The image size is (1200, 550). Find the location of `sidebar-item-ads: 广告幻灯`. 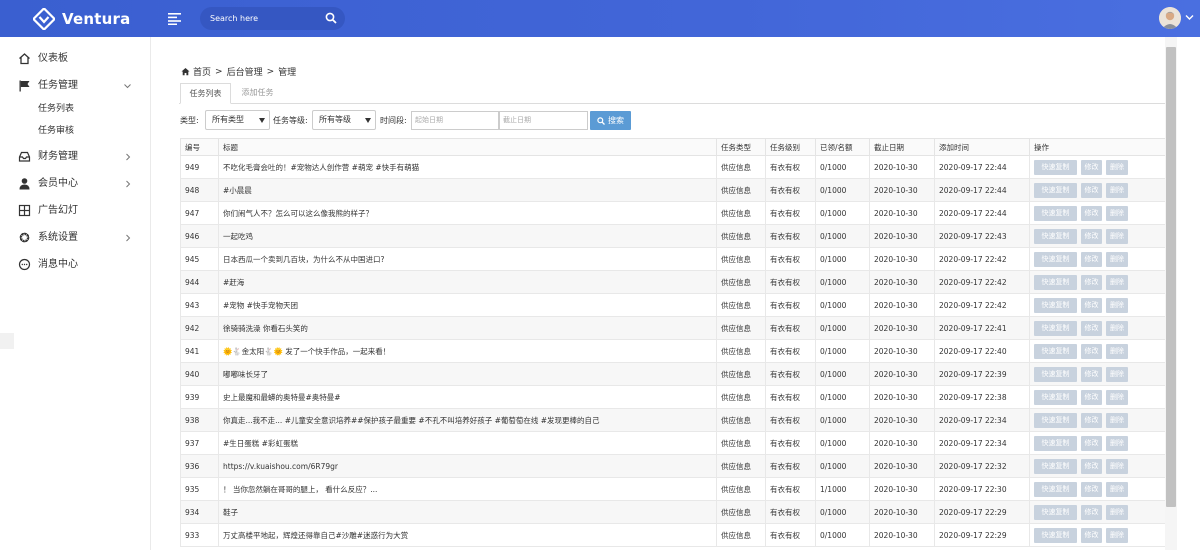

sidebar-item-ads: 广告幻灯 is located at coordinates (75, 211).